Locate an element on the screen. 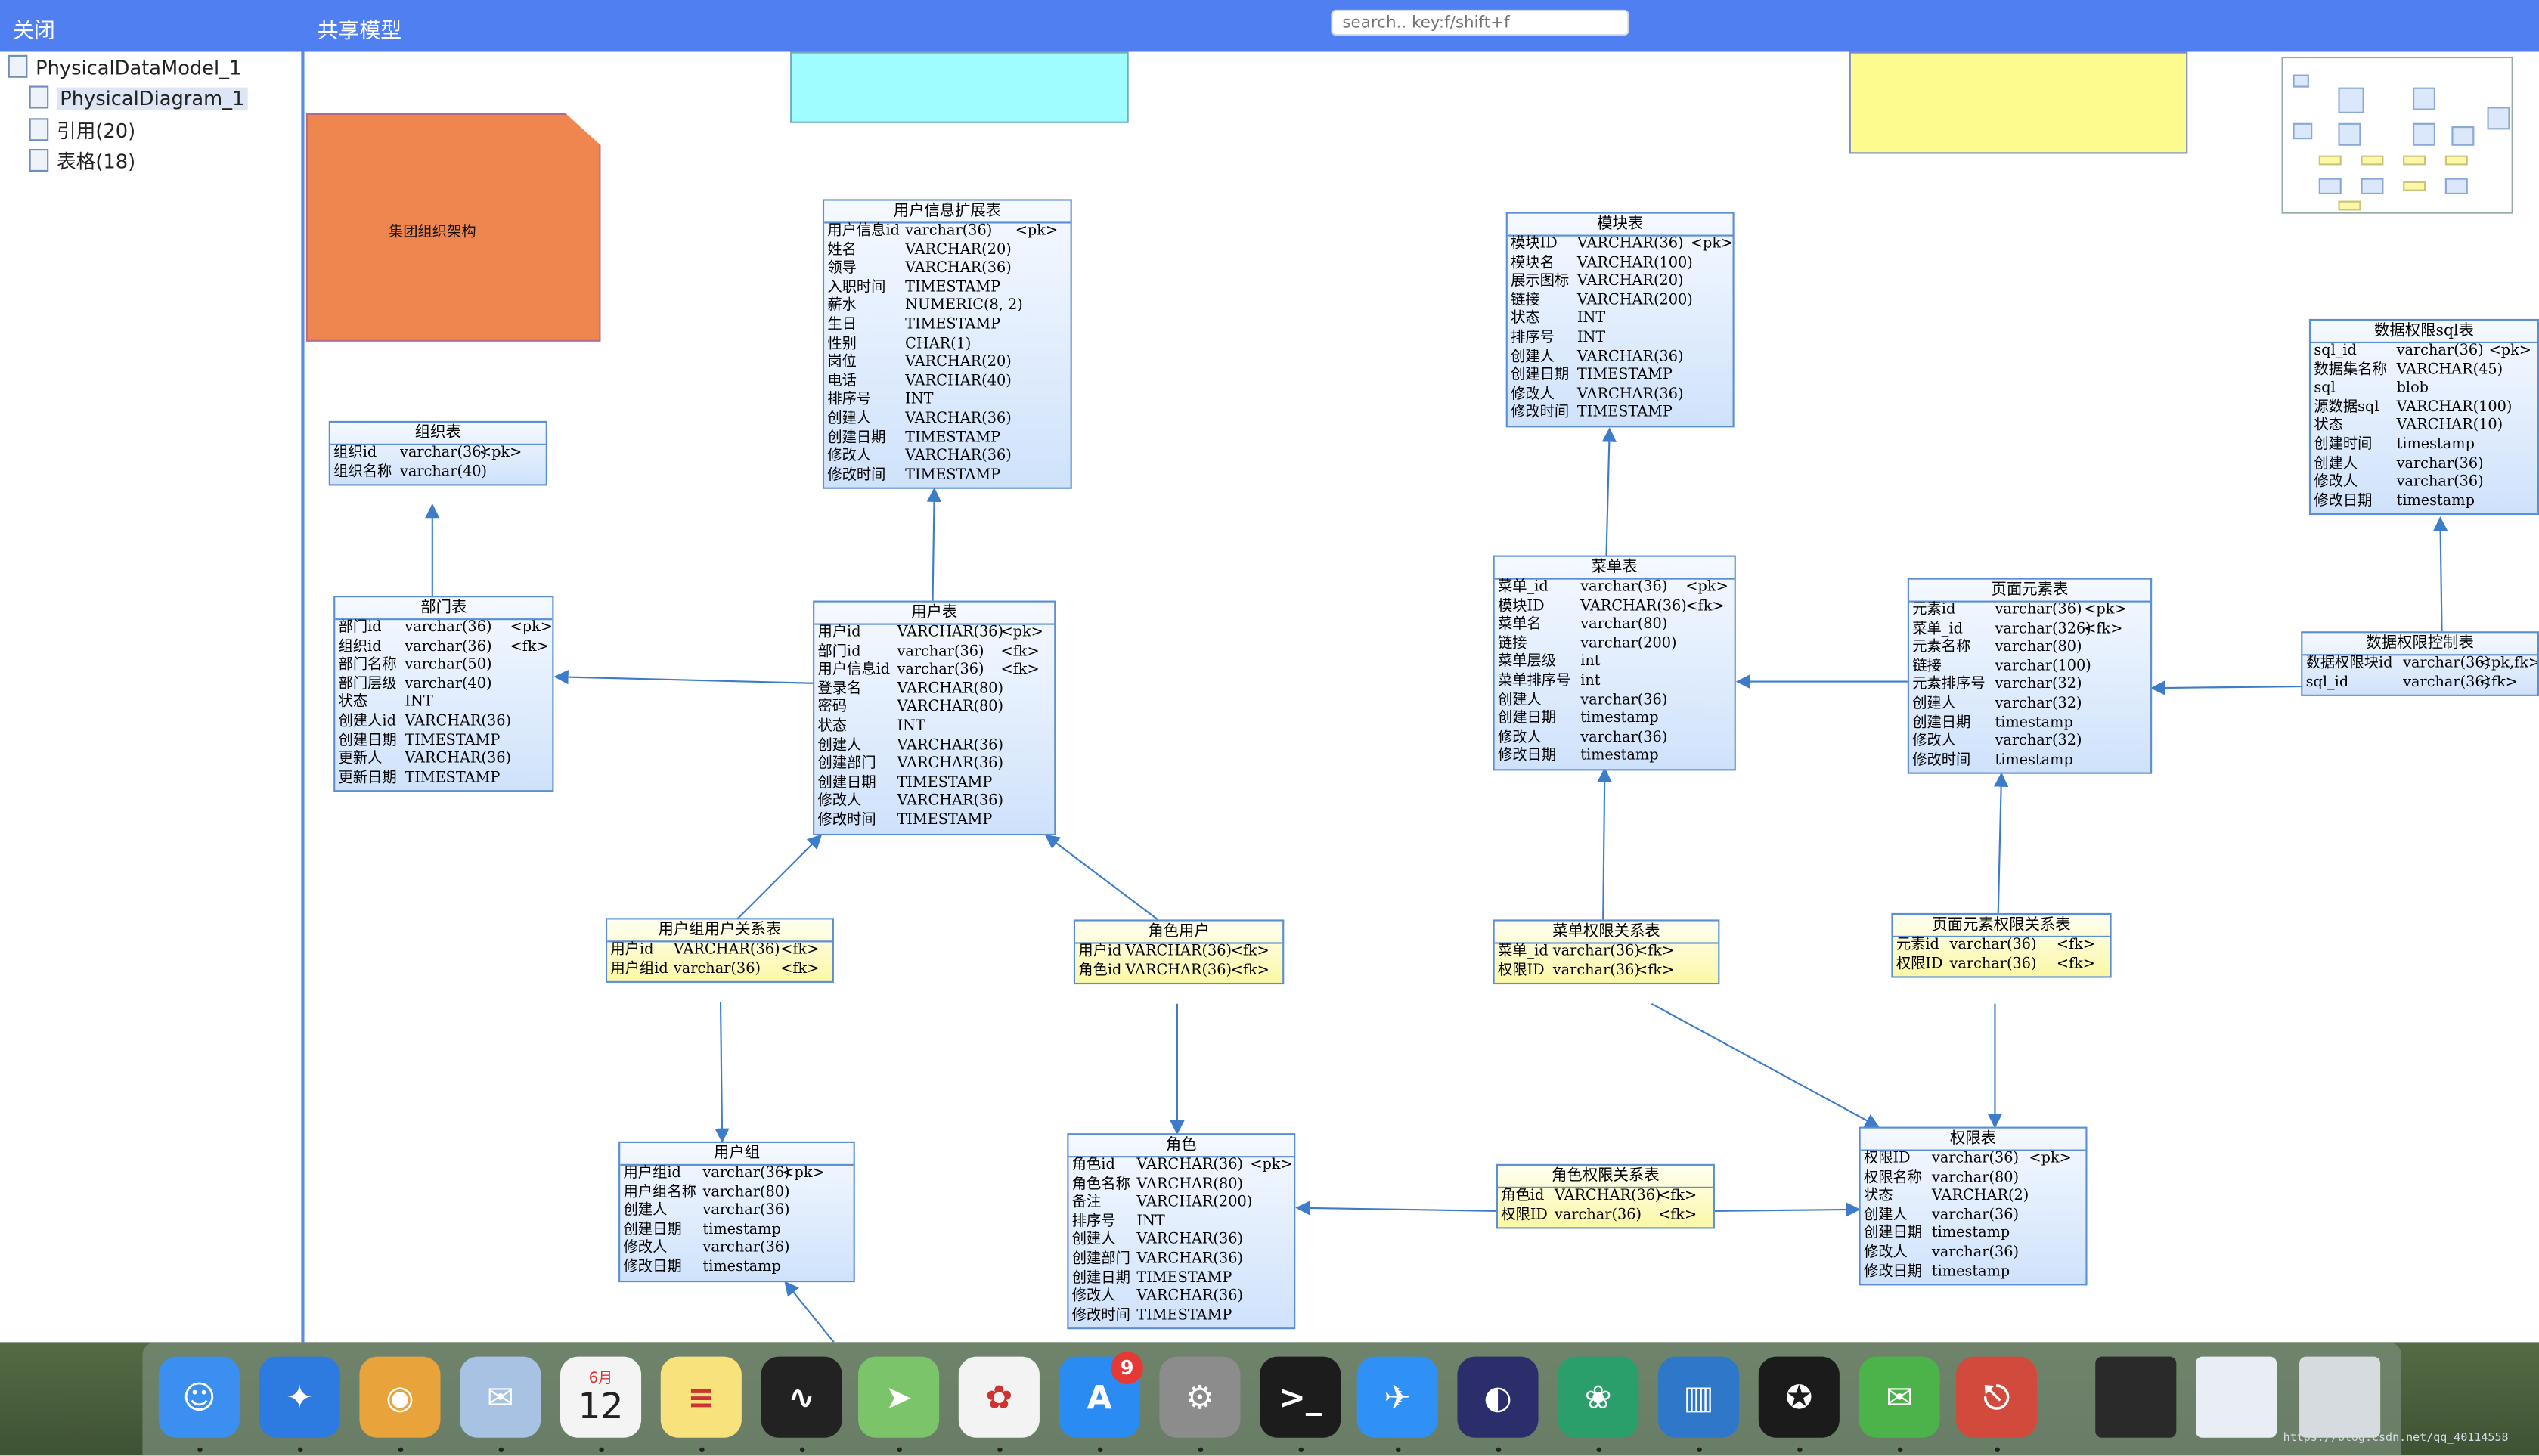 The width and height of the screenshot is (2539, 1456). column-type: varchar(100) is located at coordinates (2043, 666).